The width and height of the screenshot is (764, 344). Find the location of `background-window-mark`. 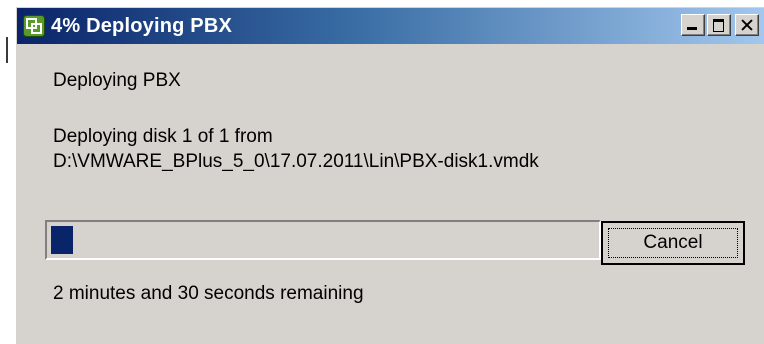

background-window-mark is located at coordinates (7, 50).